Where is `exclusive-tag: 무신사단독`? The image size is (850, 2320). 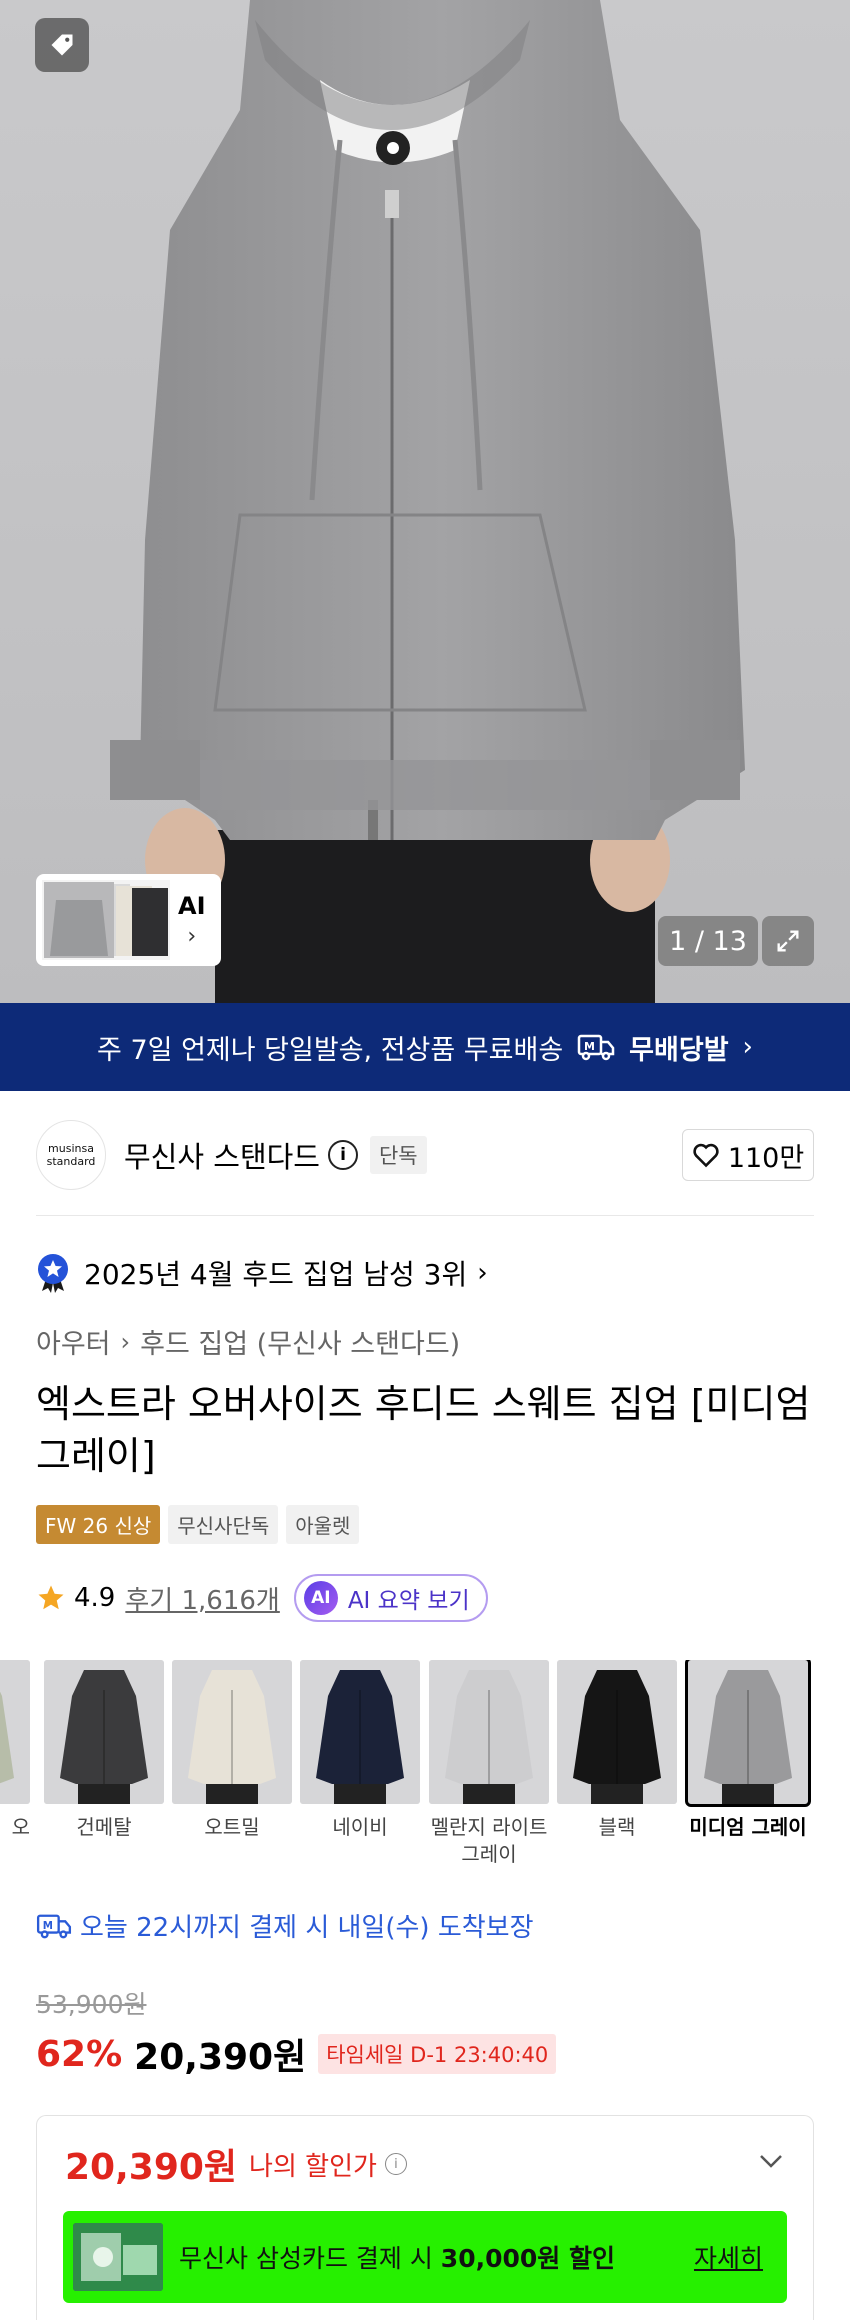 exclusive-tag: 무신사단독 is located at coordinates (223, 1524).